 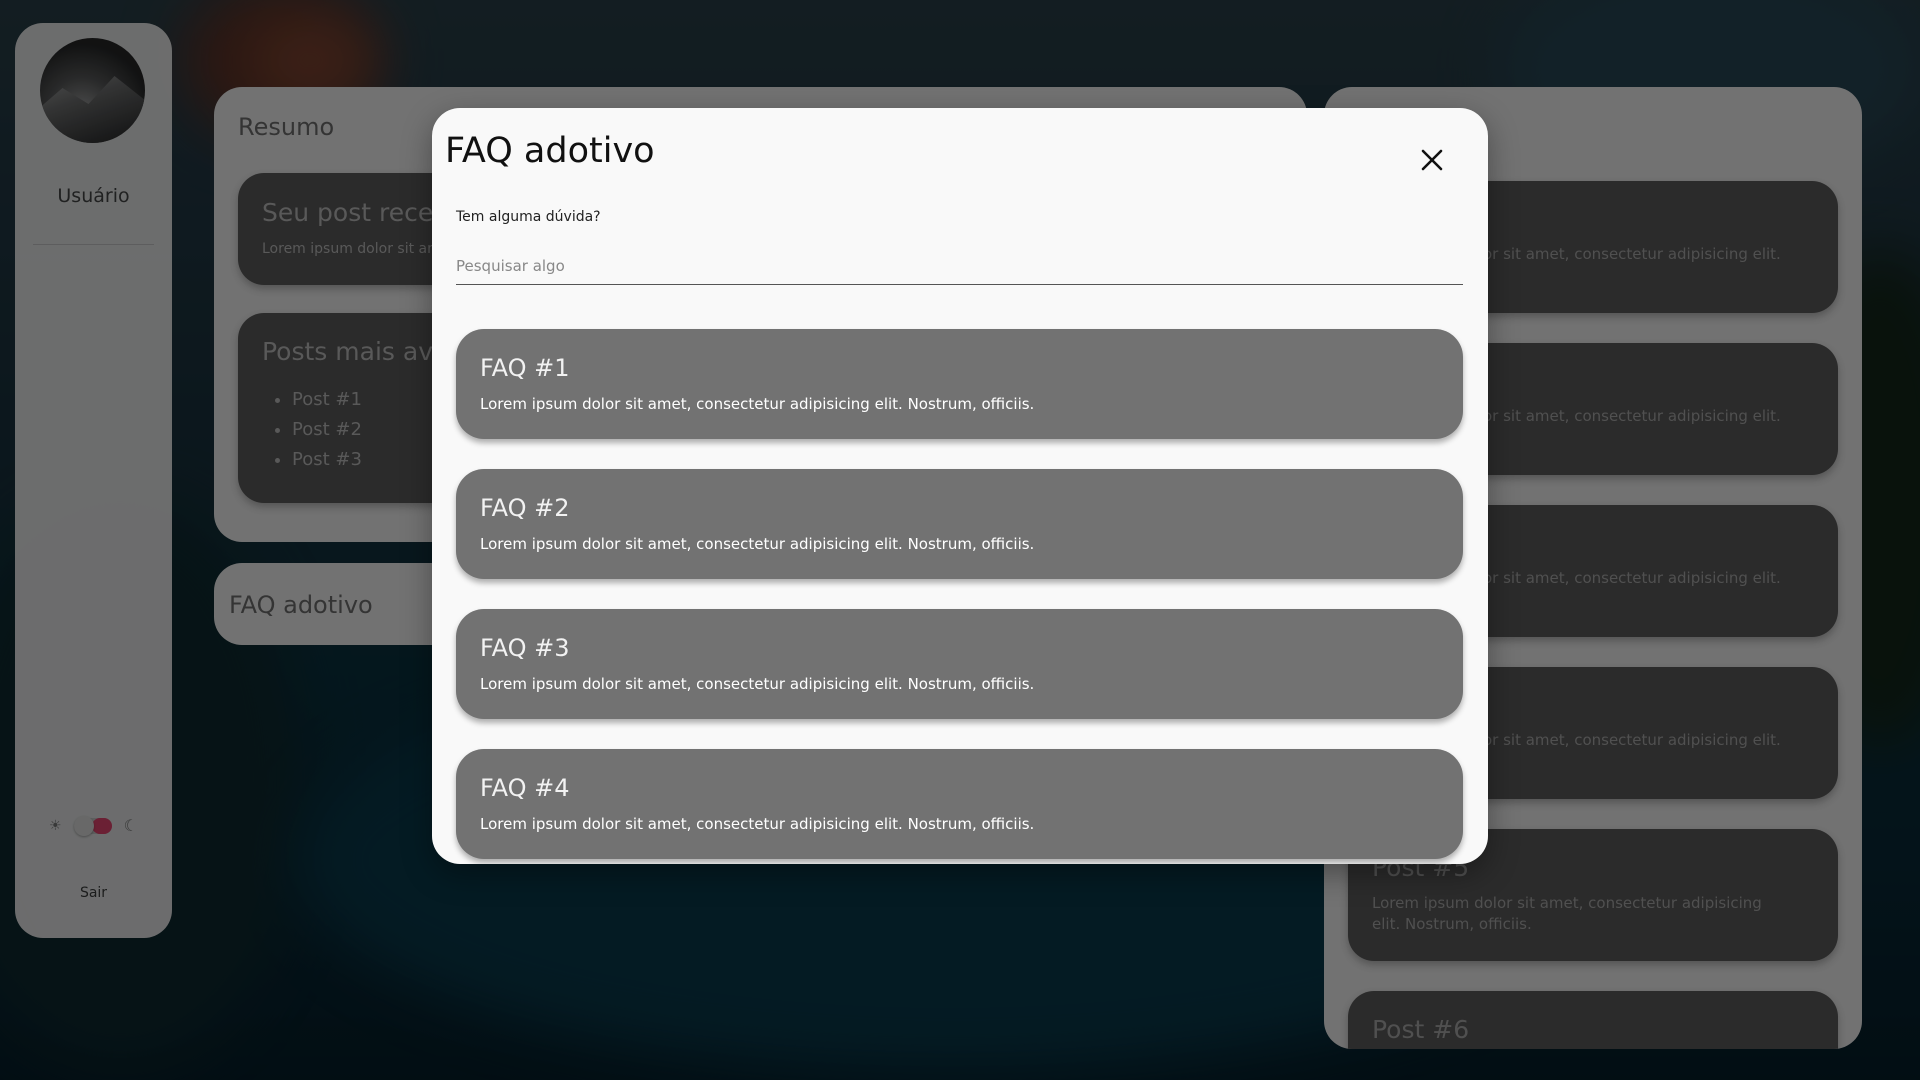 What do you see at coordinates (959, 266) in the screenshot?
I see `search-input` at bounding box center [959, 266].